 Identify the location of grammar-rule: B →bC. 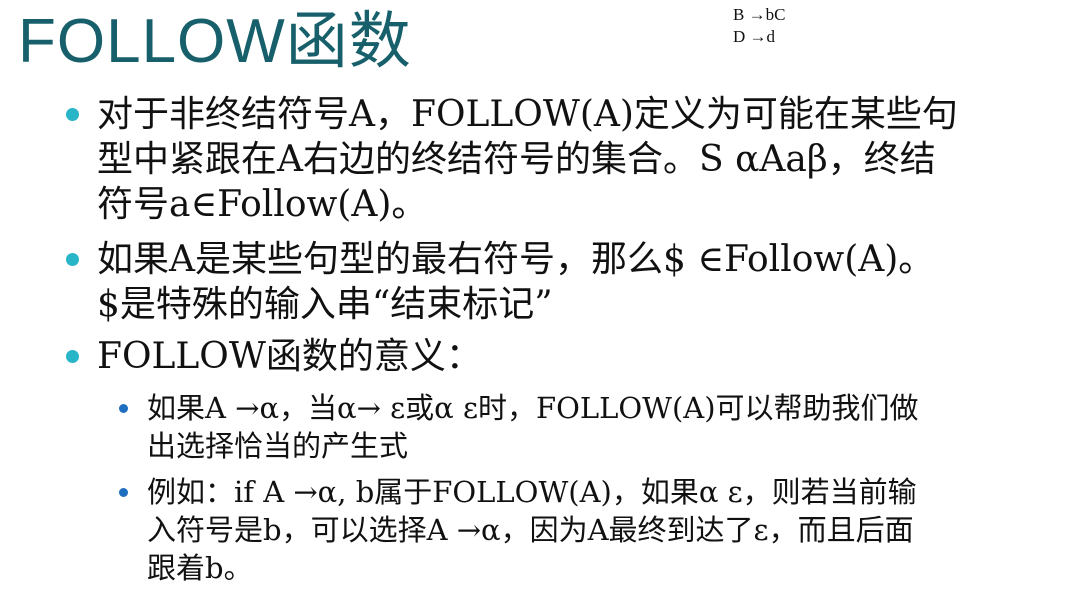
(759, 14).